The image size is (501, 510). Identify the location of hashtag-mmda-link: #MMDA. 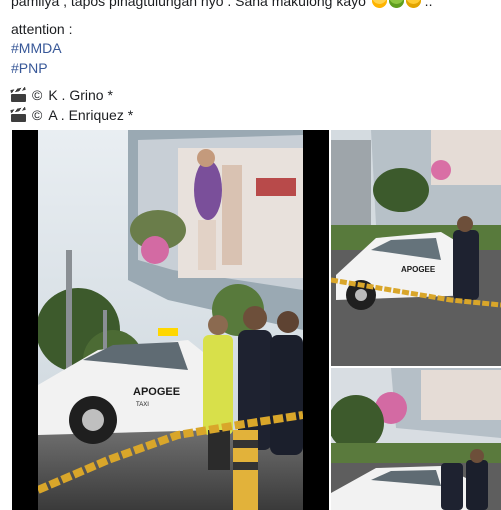
(256, 49).